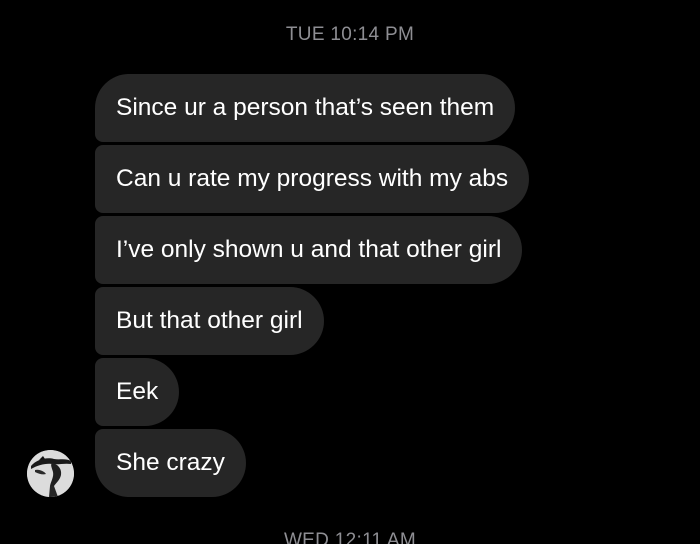 The width and height of the screenshot is (700, 544). I want to click on message-bubble: Can u rate my progress with my abs, so click(312, 179).